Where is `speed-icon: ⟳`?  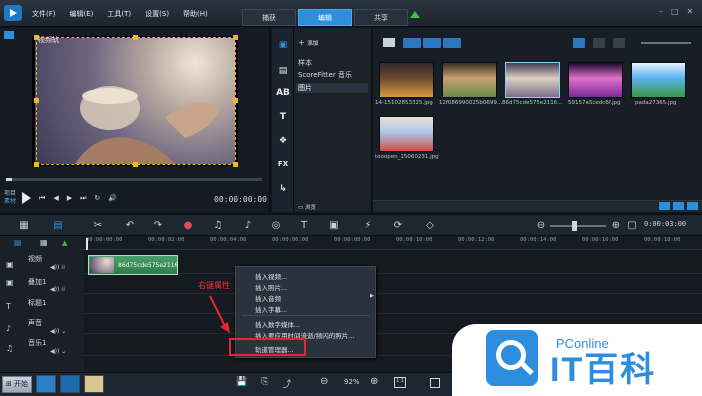 speed-icon: ⟳ is located at coordinates (398, 225).